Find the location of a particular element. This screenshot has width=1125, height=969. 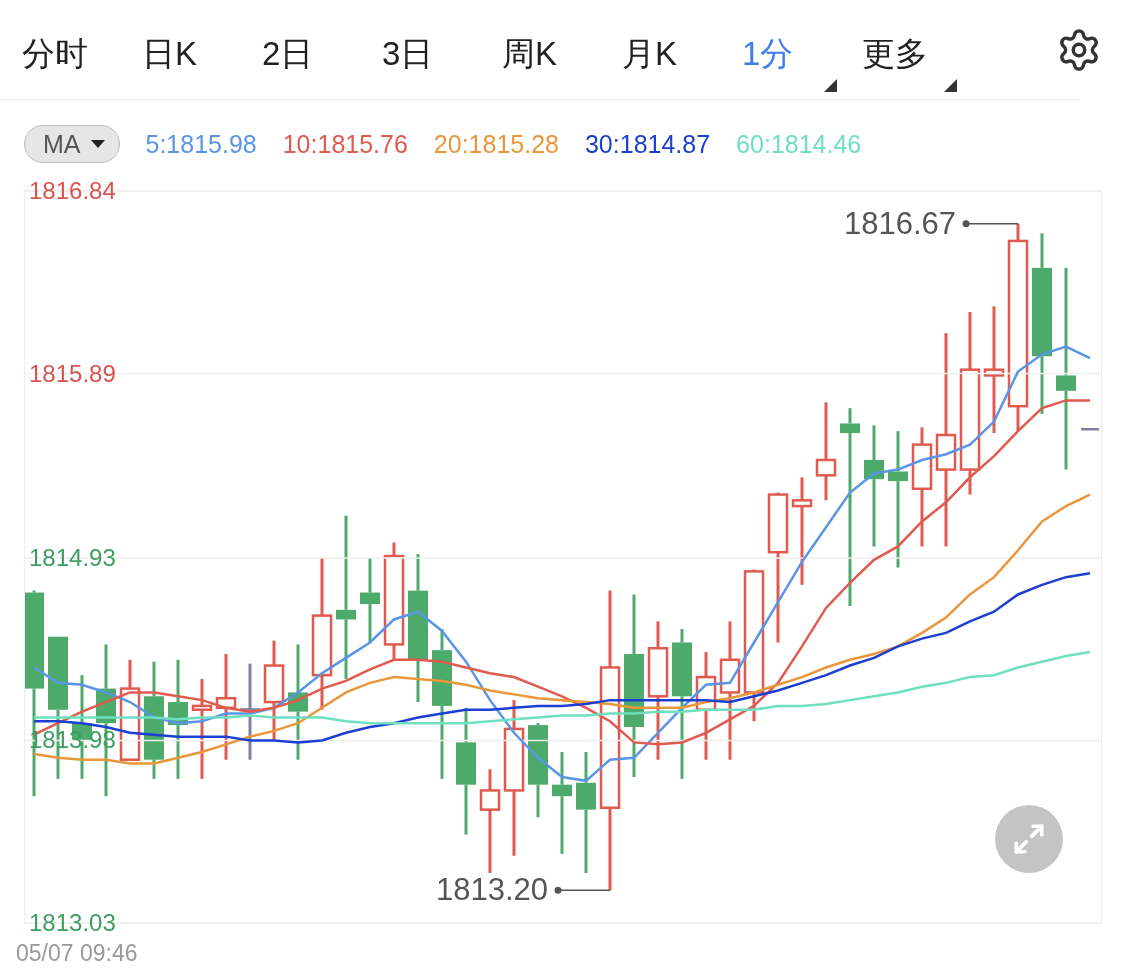

legend-item: 30:1814.87 is located at coordinates (647, 144).